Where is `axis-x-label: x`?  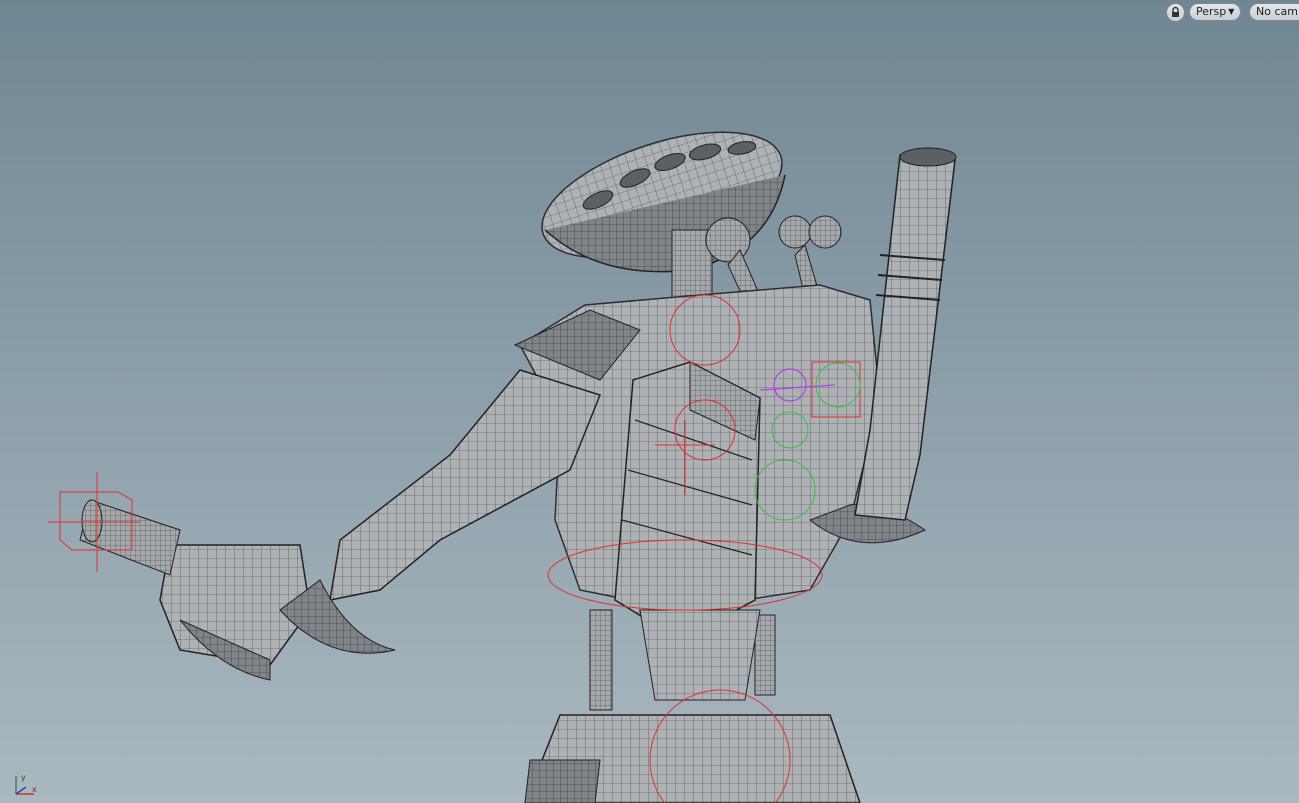
axis-x-label: x is located at coordinates (34, 789).